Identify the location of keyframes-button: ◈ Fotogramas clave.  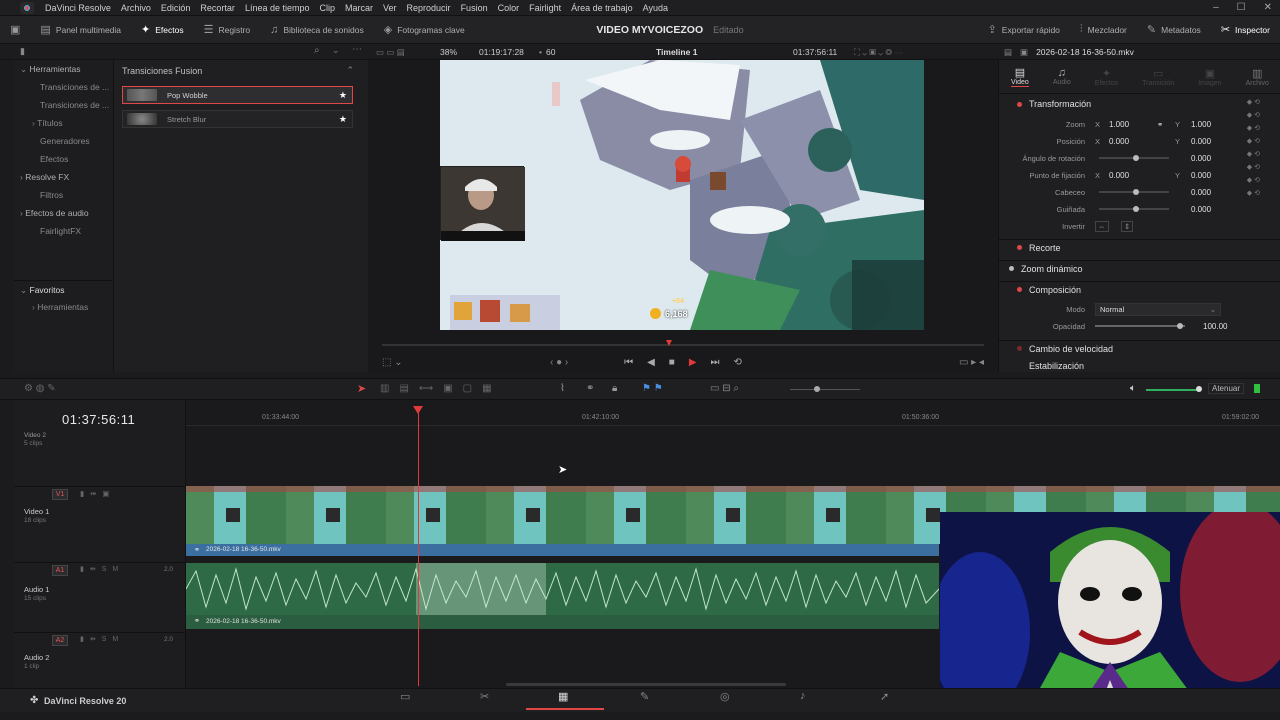
(424, 30).